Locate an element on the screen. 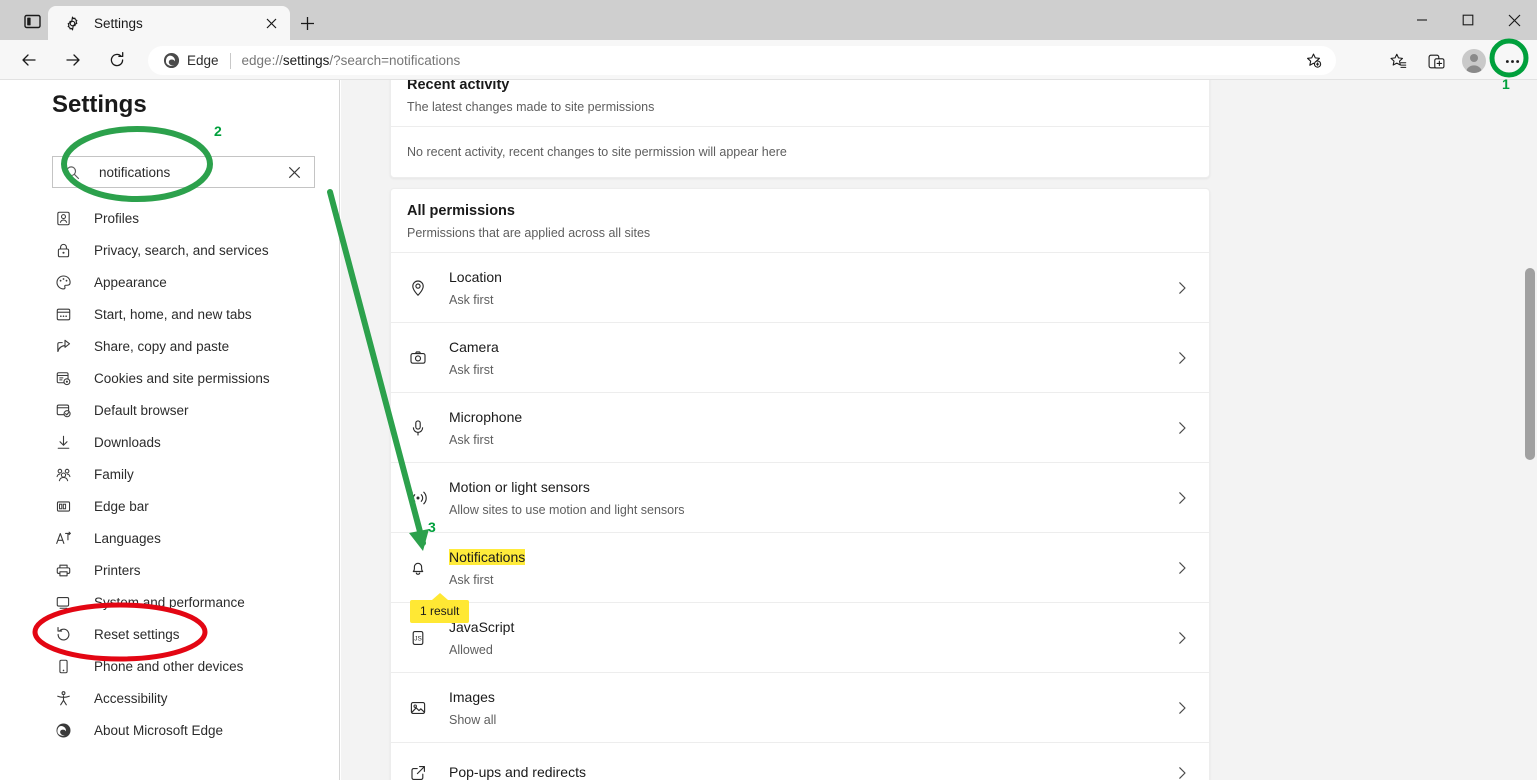 This screenshot has height=780, width=1537. permission-row-pop-ups-and-redirects: Pop-ups and redirects is located at coordinates (800, 761).